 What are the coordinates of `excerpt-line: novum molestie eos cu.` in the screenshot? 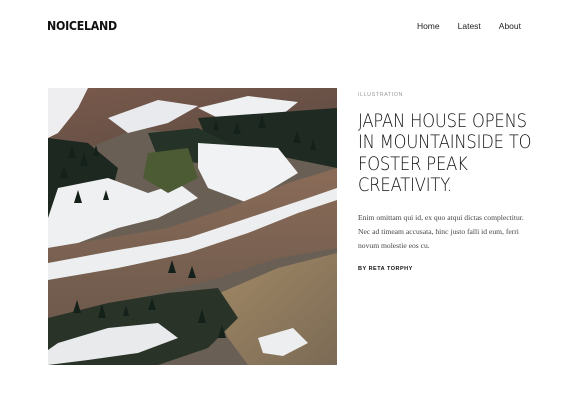 It's located at (394, 246).